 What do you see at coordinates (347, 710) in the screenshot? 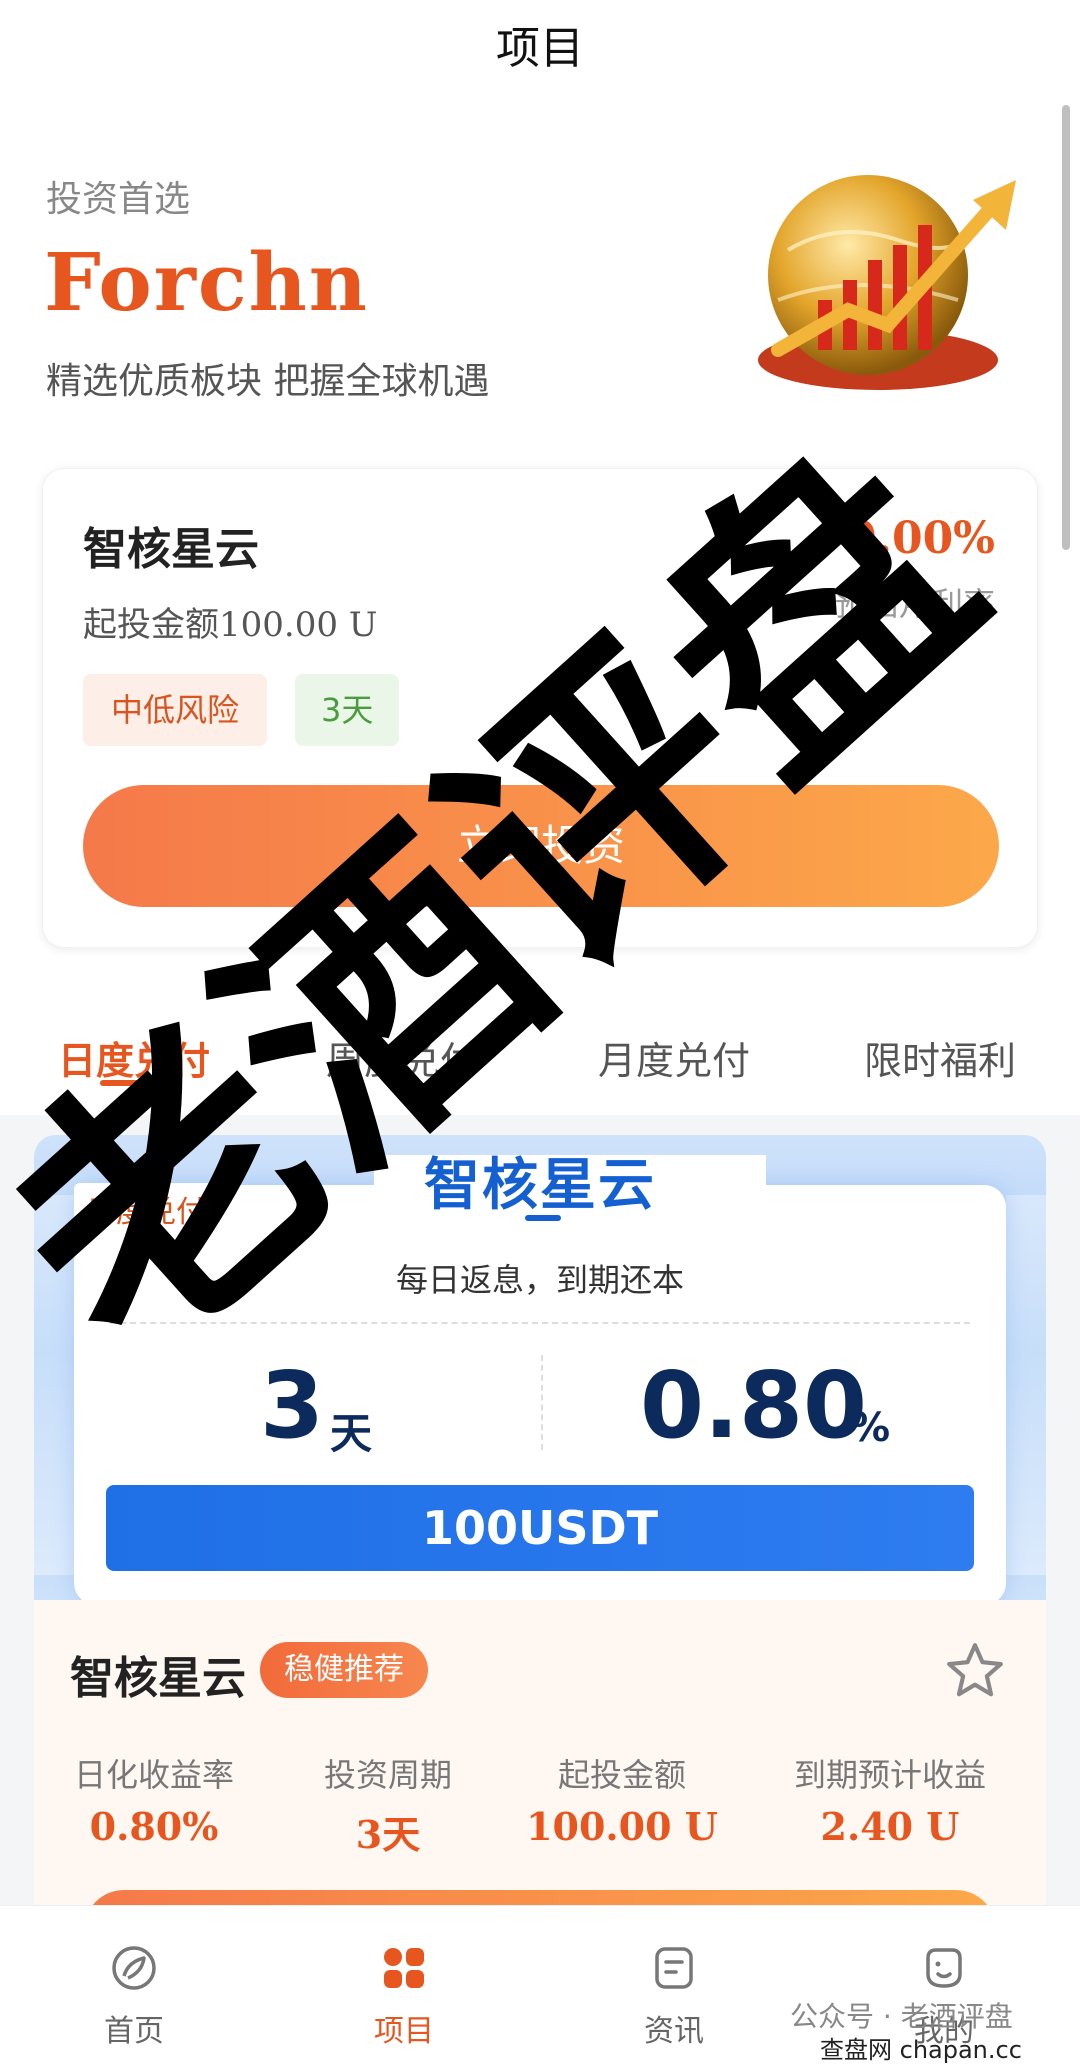
I see `days-tag: 3天` at bounding box center [347, 710].